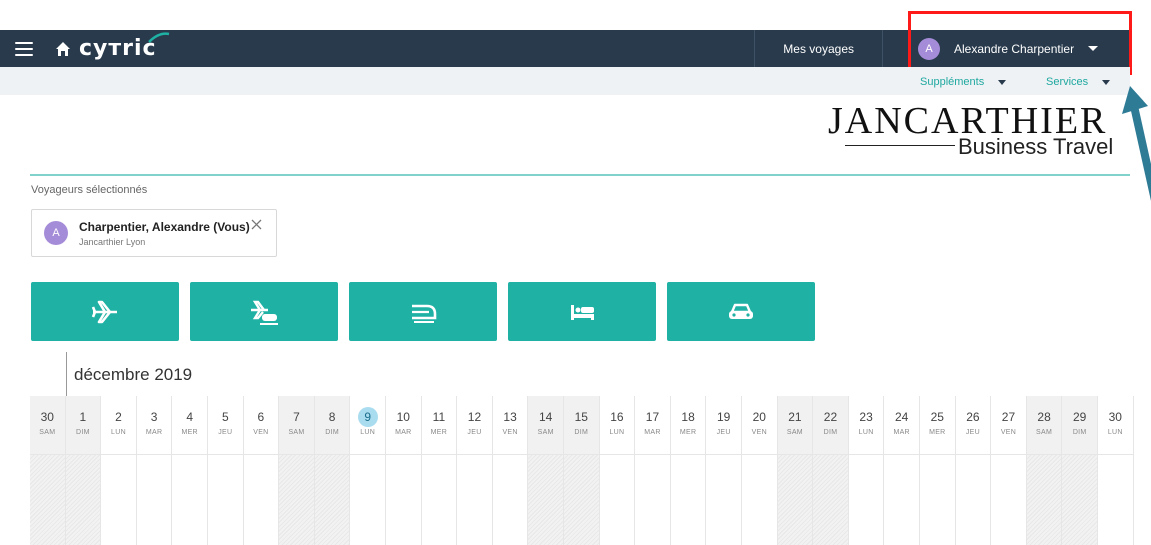 Image resolution: width=1151 pixels, height=545 pixels. What do you see at coordinates (963, 82) in the screenshot?
I see `supplements-menu: Suppléments` at bounding box center [963, 82].